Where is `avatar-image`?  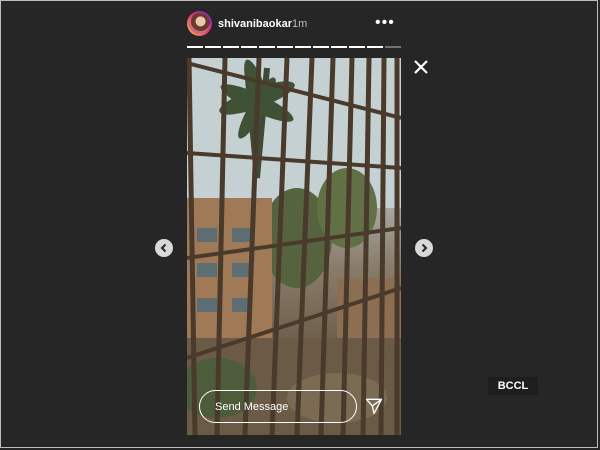
avatar-image is located at coordinates (199, 23).